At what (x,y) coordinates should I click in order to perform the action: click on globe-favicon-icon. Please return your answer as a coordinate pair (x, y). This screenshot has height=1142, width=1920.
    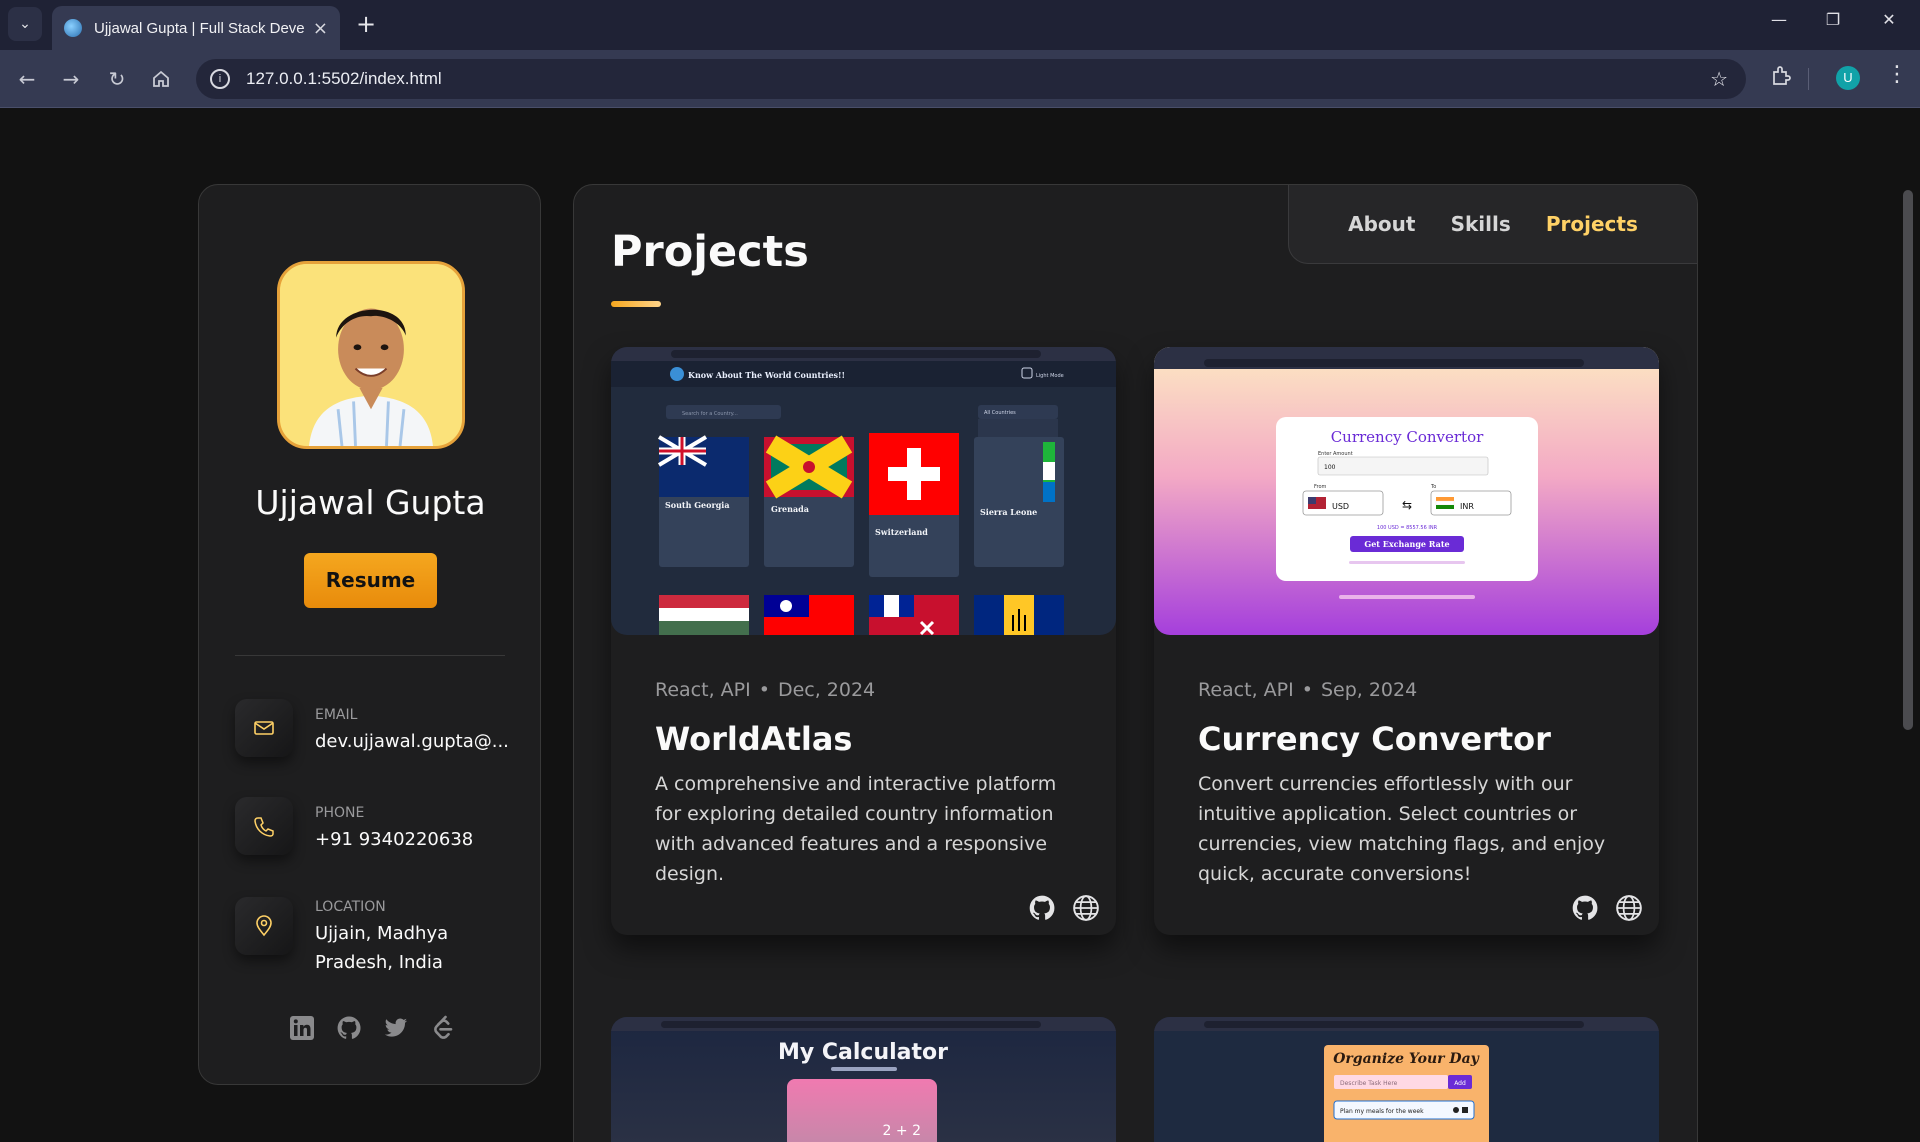
    Looking at the image, I should click on (73, 28).